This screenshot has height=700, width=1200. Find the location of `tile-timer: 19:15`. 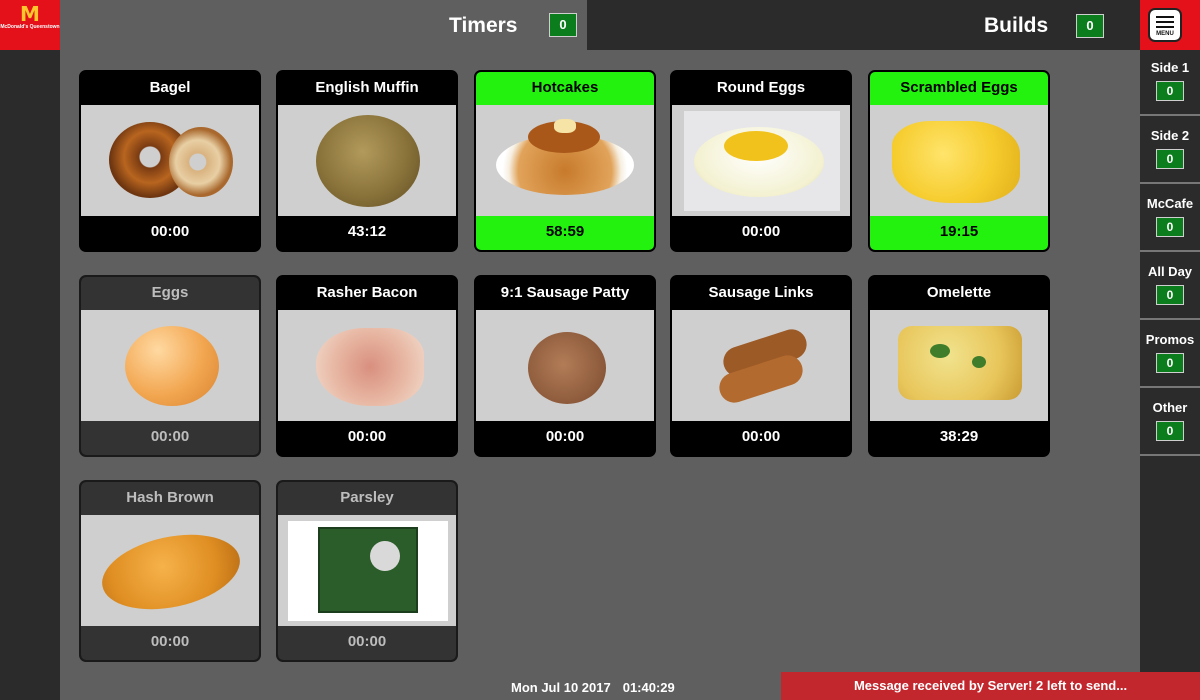

tile-timer: 19:15 is located at coordinates (959, 233).